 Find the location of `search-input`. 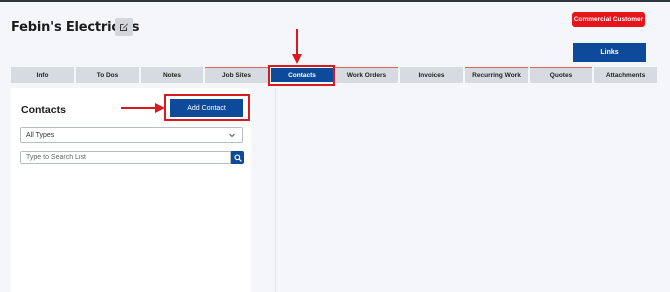

search-input is located at coordinates (125, 157).